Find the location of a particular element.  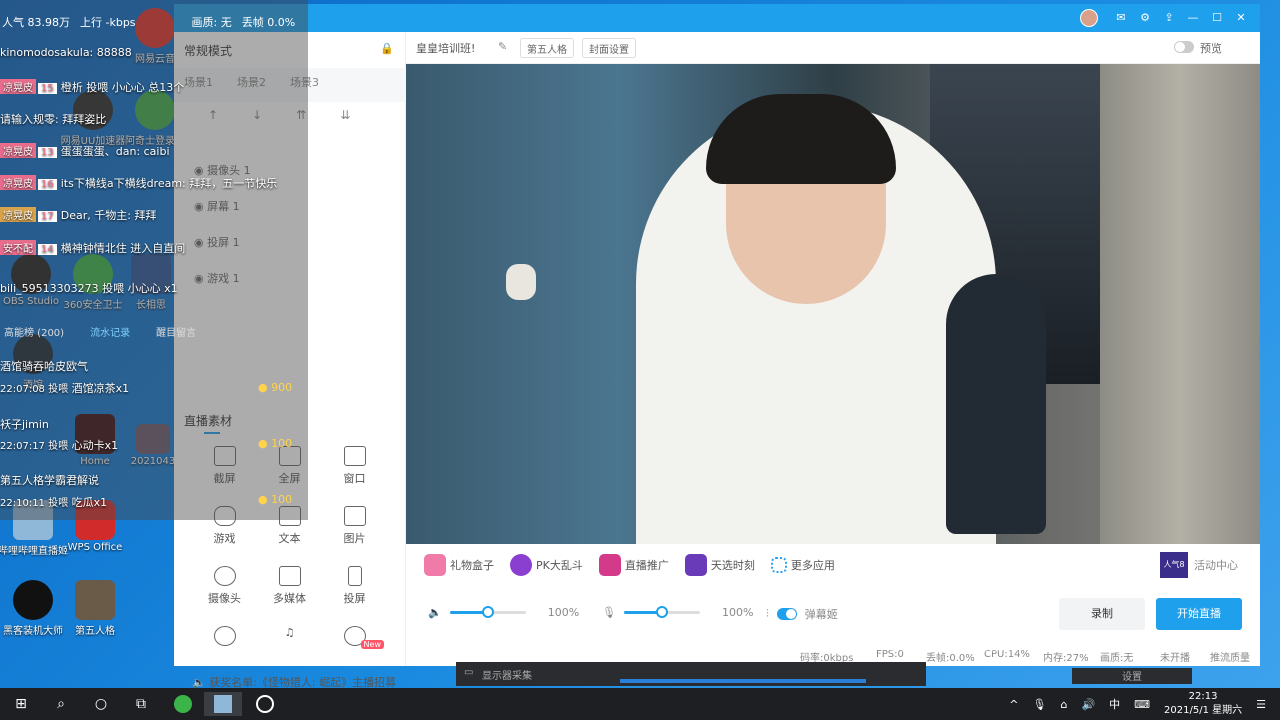

avatar is located at coordinates (1089, 18).